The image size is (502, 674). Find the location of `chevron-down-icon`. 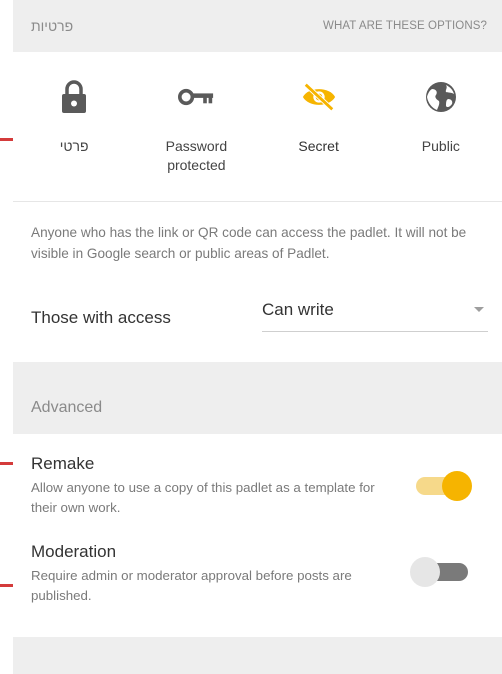

chevron-down-icon is located at coordinates (479, 309).